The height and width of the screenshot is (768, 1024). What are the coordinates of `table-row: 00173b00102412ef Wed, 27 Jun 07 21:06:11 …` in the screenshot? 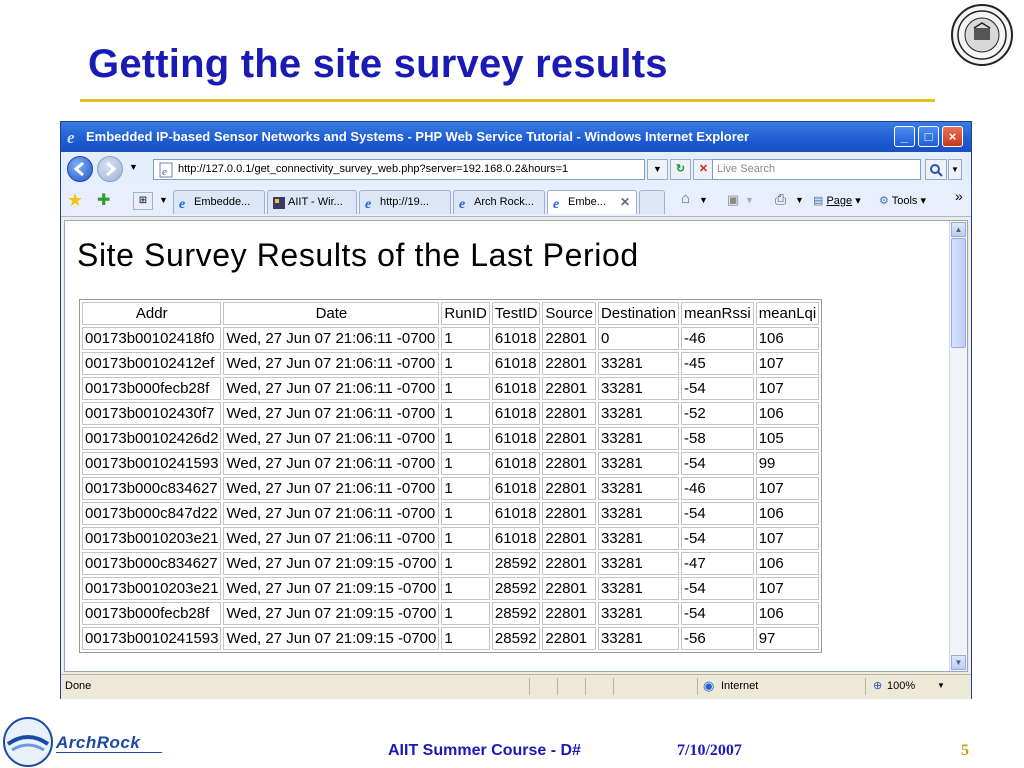 It's located at (451, 363).